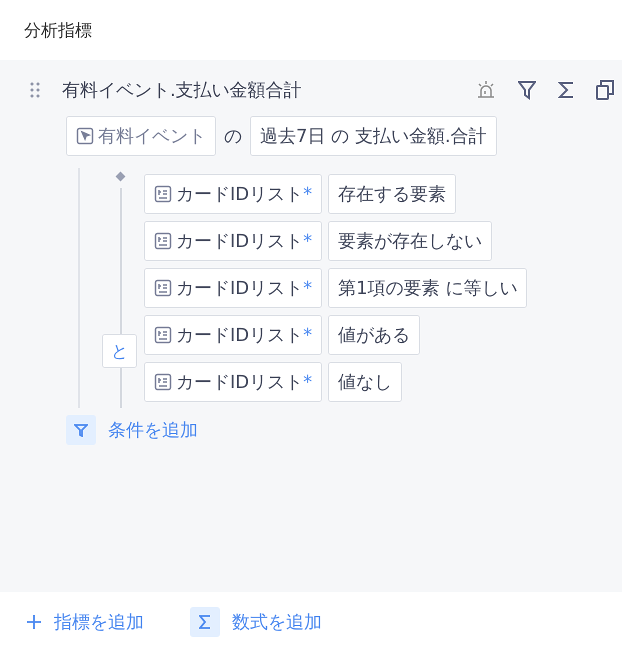 This screenshot has width=622, height=654. Describe the element at coordinates (58, 31) in the screenshot. I see `section-title: 分析指標` at that location.